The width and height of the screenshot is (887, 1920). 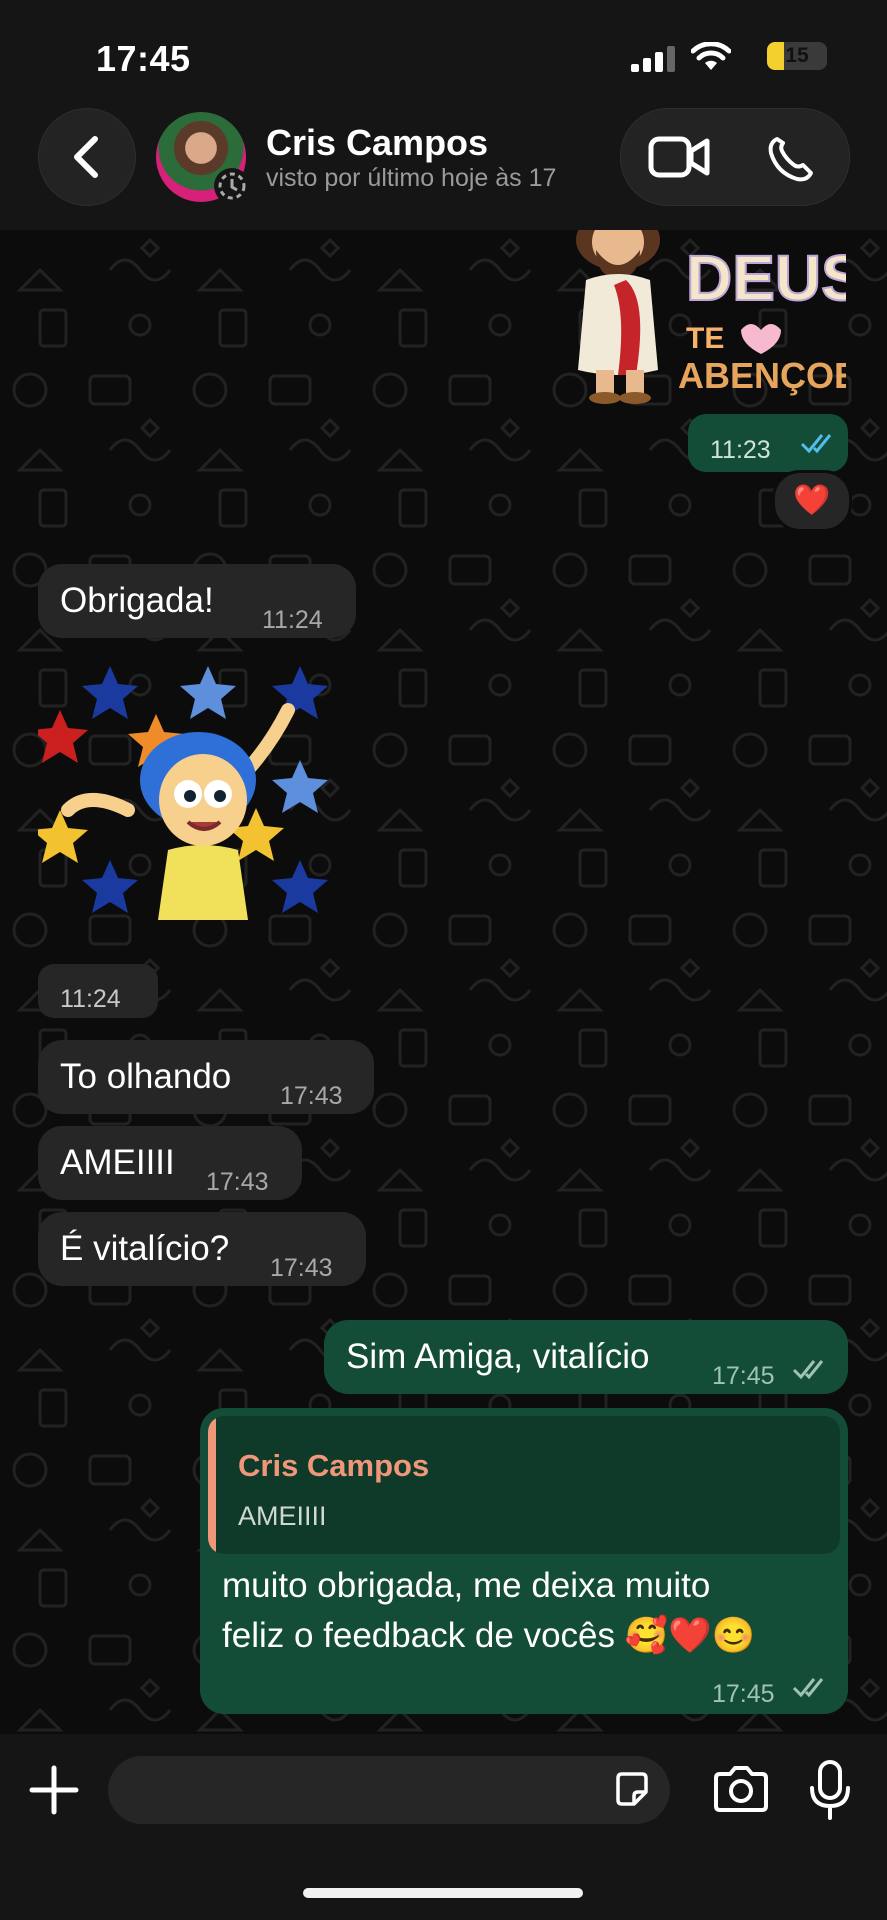 I want to click on sticker-text-abencoe: ABENÇOE!, so click(x=762, y=375).